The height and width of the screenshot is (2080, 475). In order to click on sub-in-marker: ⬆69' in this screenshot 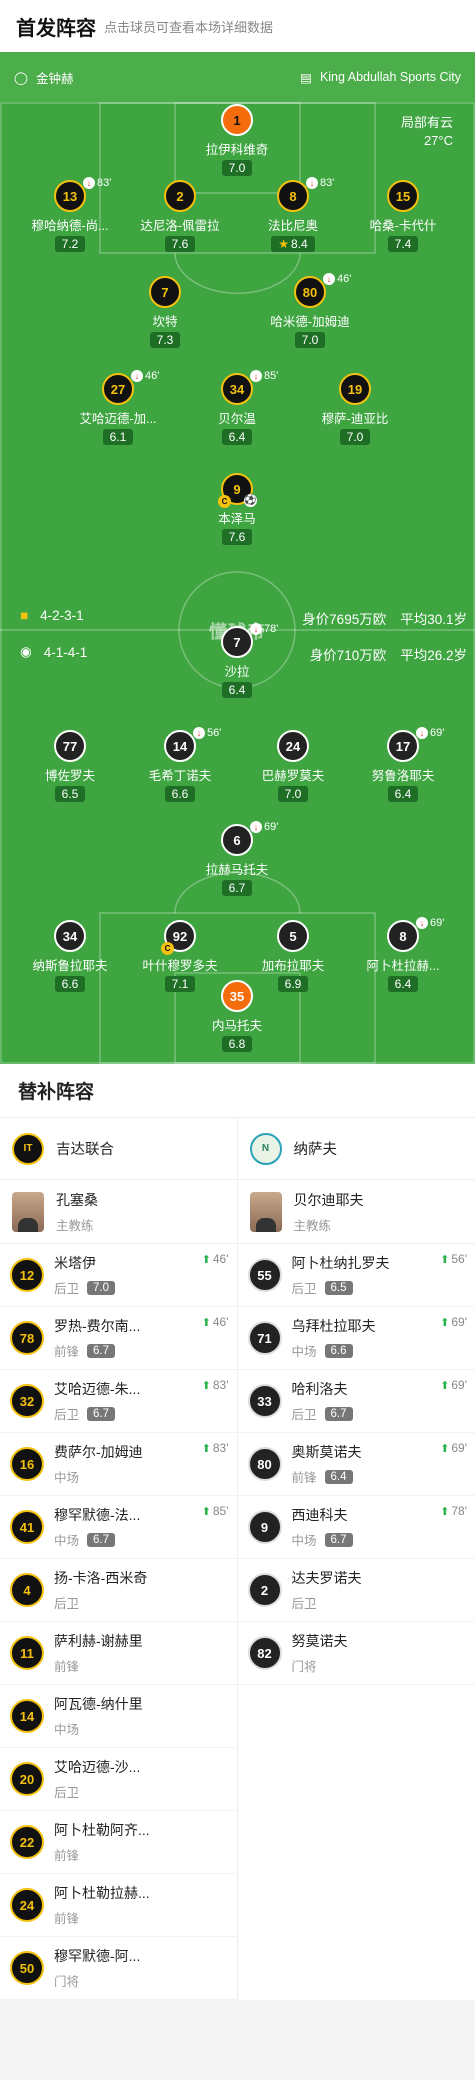, I will do `click(453, 1322)`.